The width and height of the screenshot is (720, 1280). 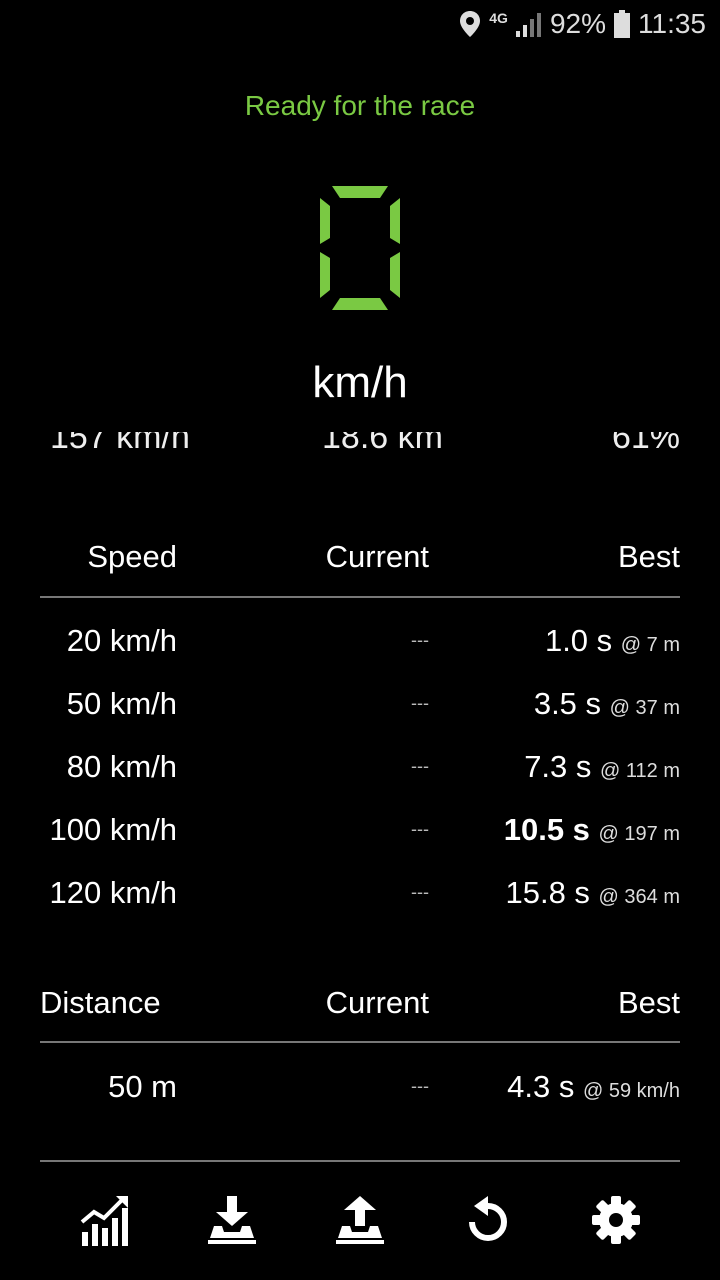 I want to click on best-at-distance: @ 37 m, so click(x=644, y=707).